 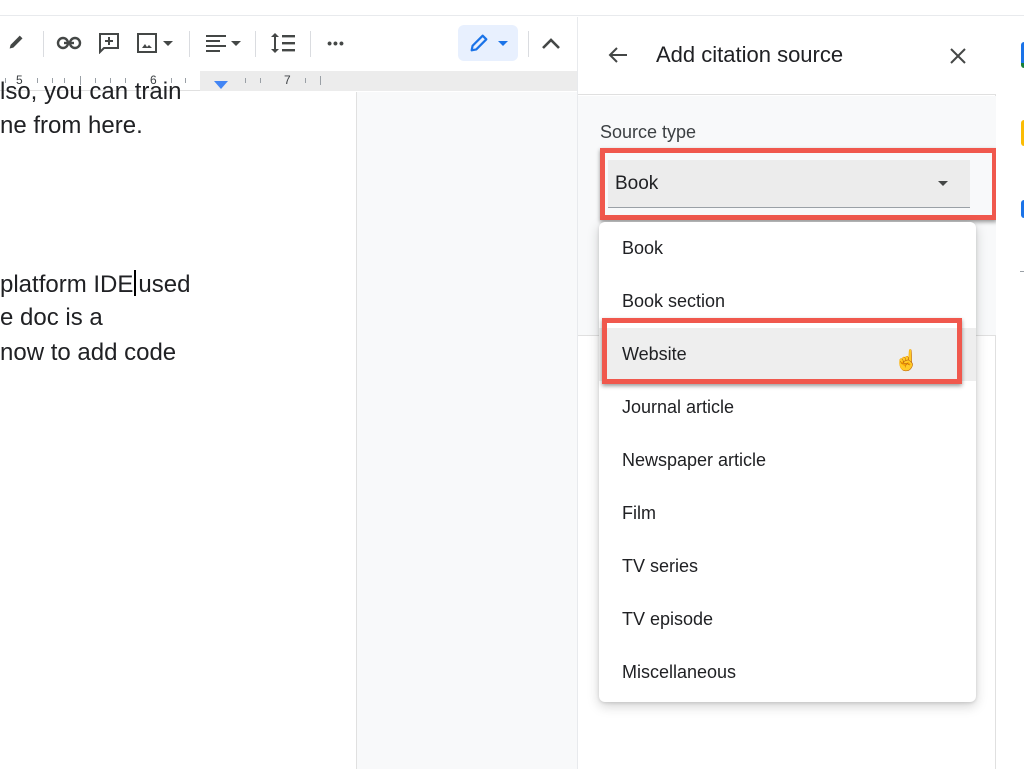 What do you see at coordinates (283, 43) in the screenshot?
I see `line-spacing-icon` at bounding box center [283, 43].